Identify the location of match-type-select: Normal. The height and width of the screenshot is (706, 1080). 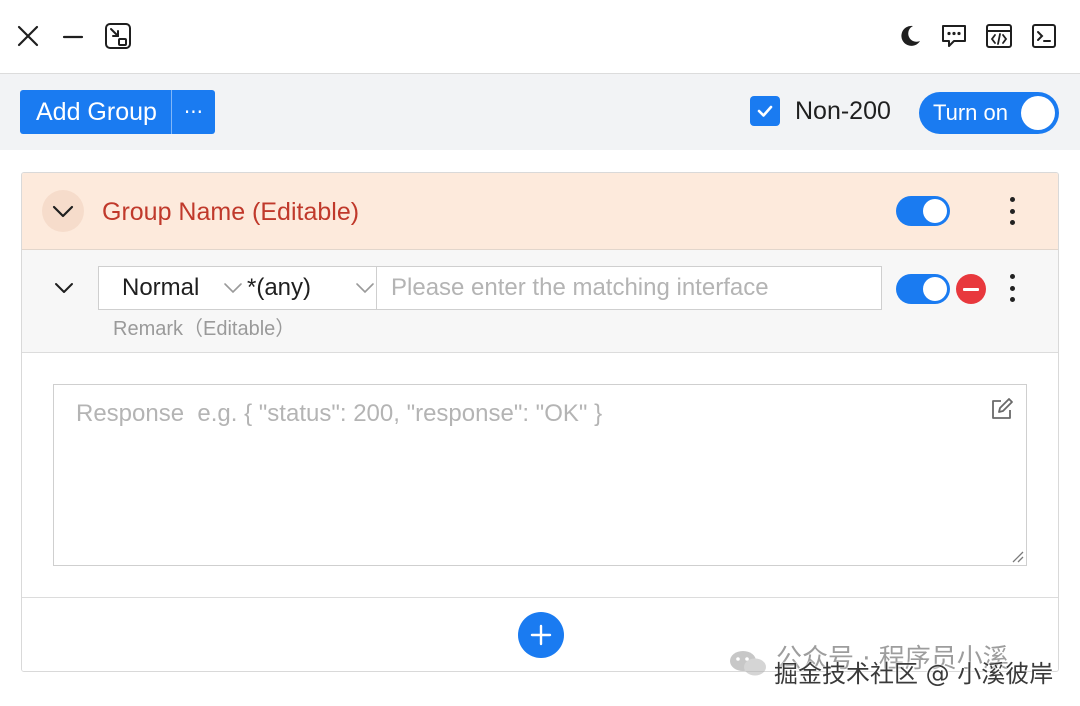
(173, 288).